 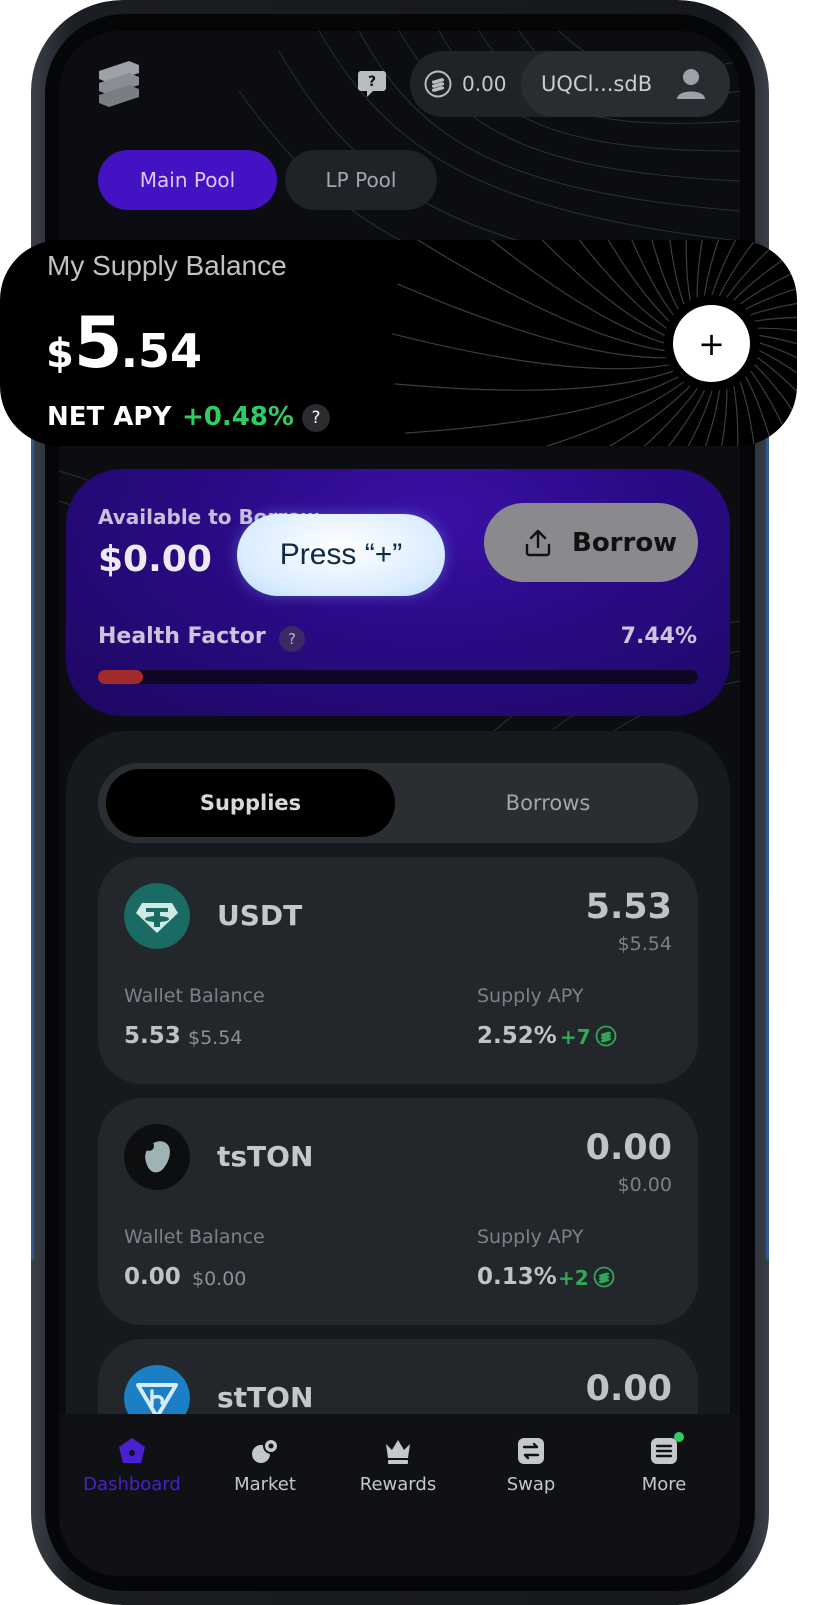 I want to click on supply-apy-bonus: +7, so click(x=575, y=1037).